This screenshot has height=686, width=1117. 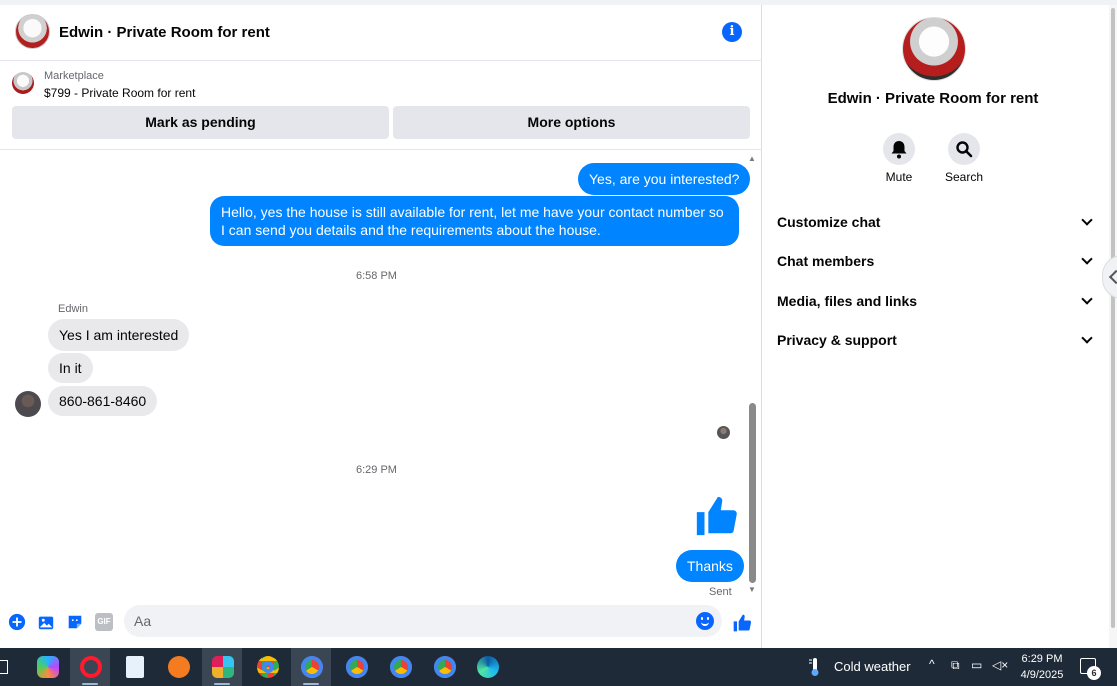 What do you see at coordinates (376, 470) in the screenshot?
I see `message-timestamp: 6:29 PM` at bounding box center [376, 470].